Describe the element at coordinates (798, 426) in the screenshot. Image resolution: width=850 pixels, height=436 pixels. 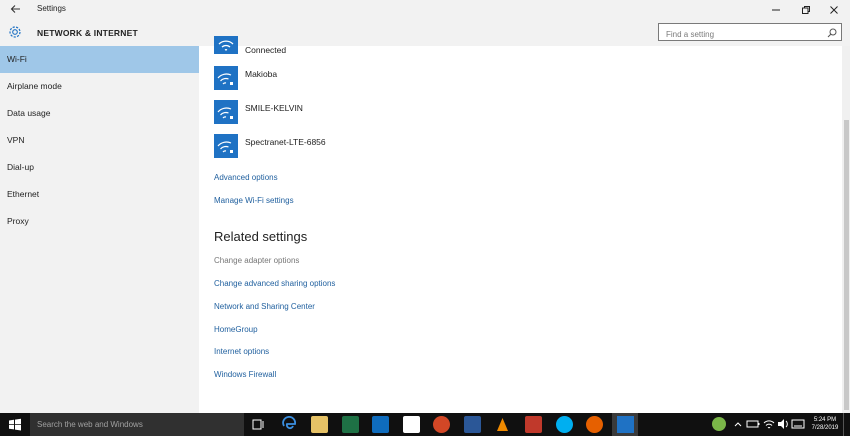
I see `keyboard-icon` at that location.